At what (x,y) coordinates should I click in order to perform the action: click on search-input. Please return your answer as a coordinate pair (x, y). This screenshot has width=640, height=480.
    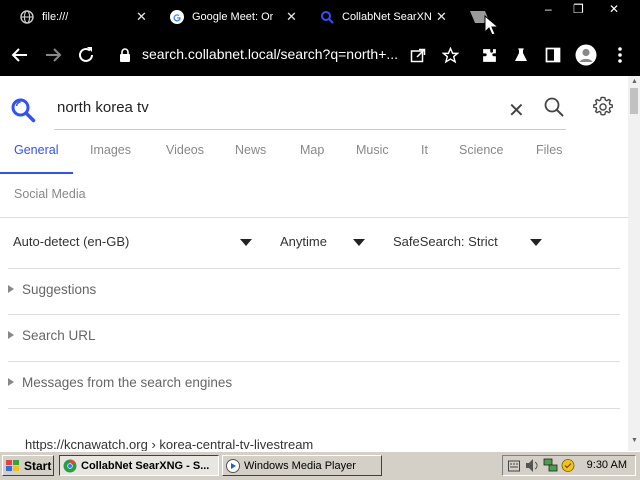
    Looking at the image, I should click on (277, 107).